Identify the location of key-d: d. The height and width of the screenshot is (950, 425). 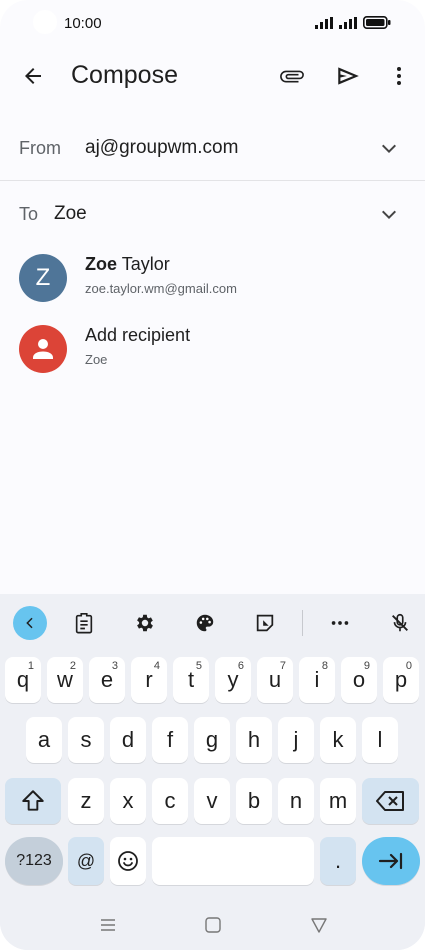
(128, 740).